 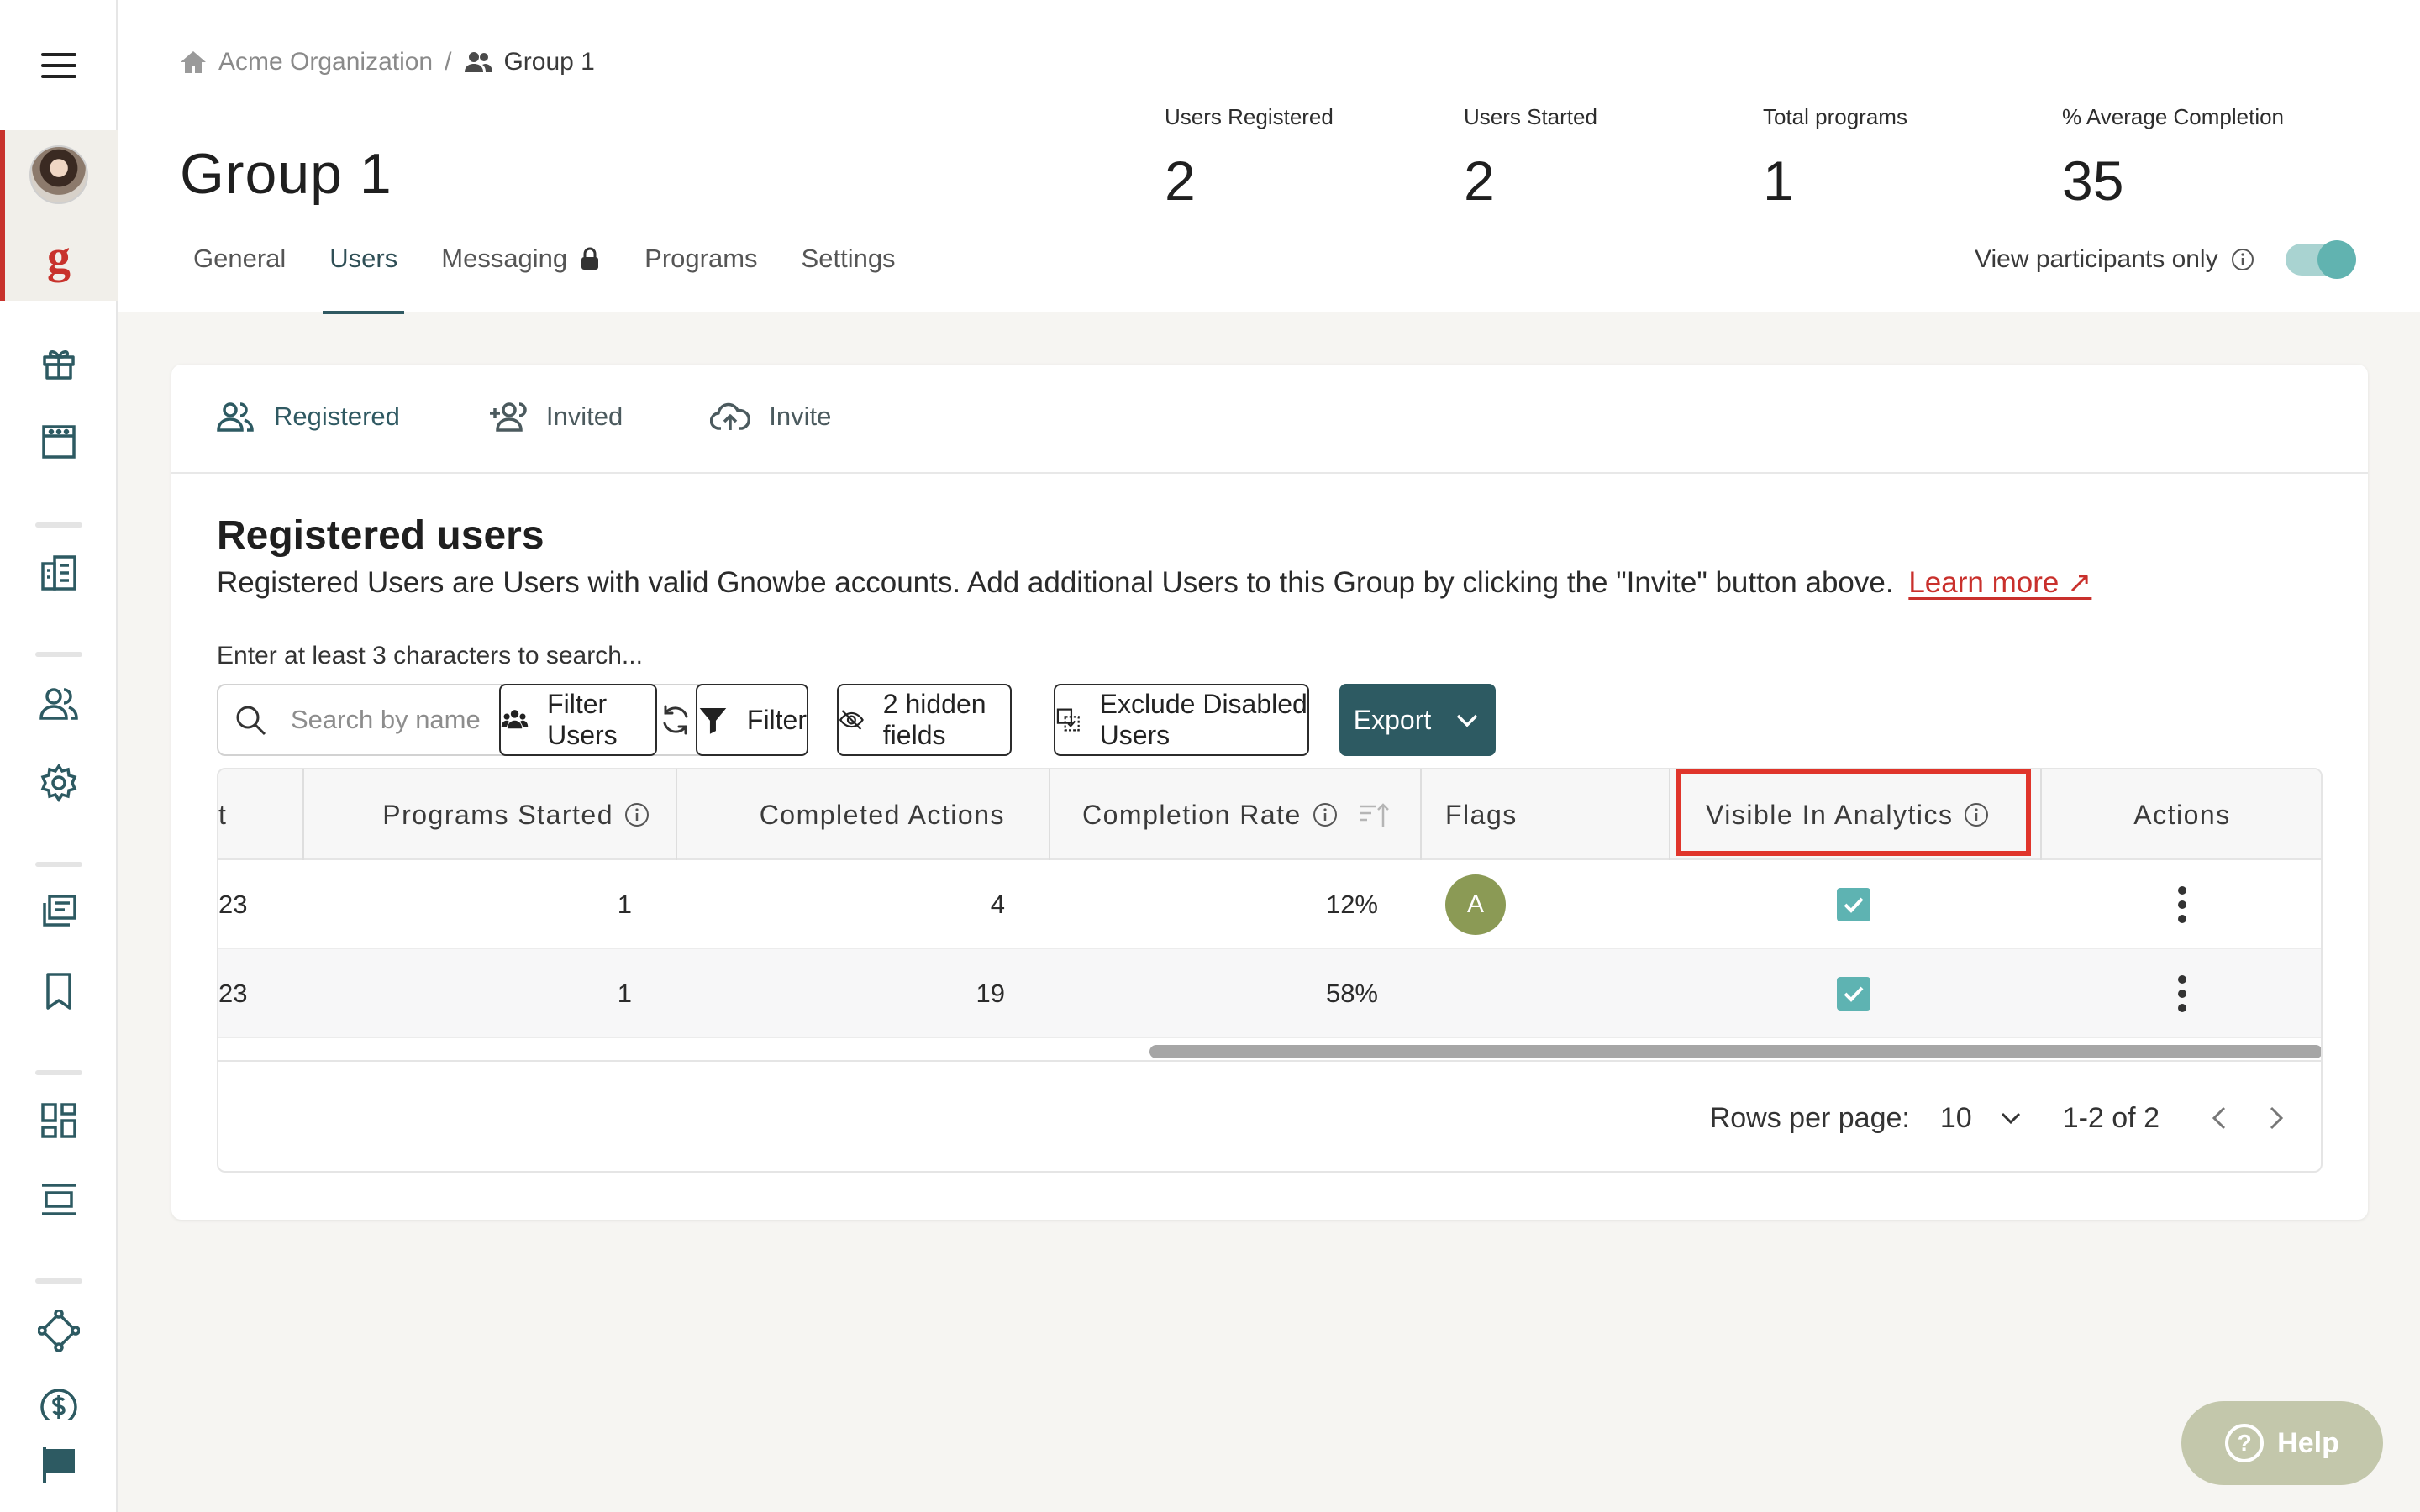 I want to click on help-button: ? Help, so click(x=2282, y=1443).